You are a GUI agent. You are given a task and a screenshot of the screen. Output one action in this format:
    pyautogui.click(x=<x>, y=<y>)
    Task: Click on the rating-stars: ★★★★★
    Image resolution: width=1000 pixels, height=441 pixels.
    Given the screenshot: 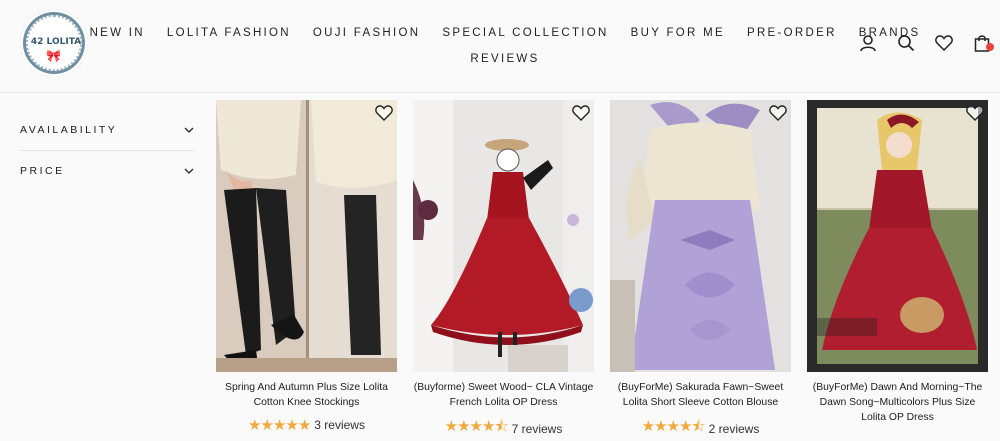 What is the action you would take?
    pyautogui.click(x=279, y=425)
    